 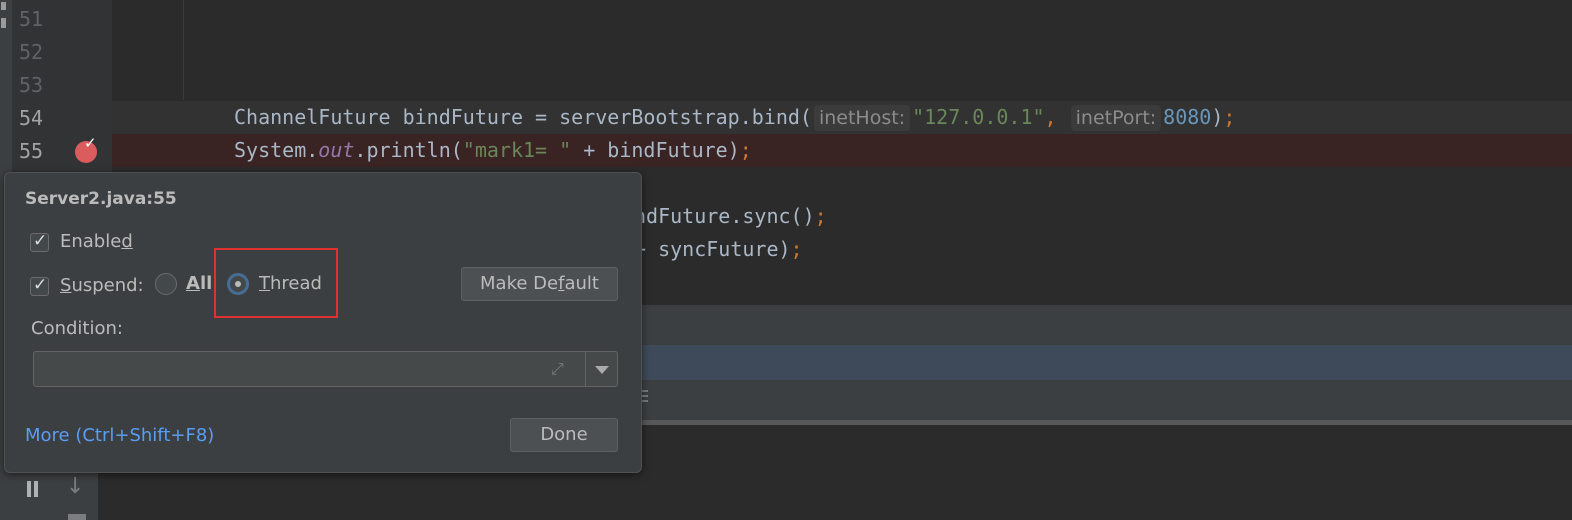 I want to click on indent-guide, so click(x=183, y=50).